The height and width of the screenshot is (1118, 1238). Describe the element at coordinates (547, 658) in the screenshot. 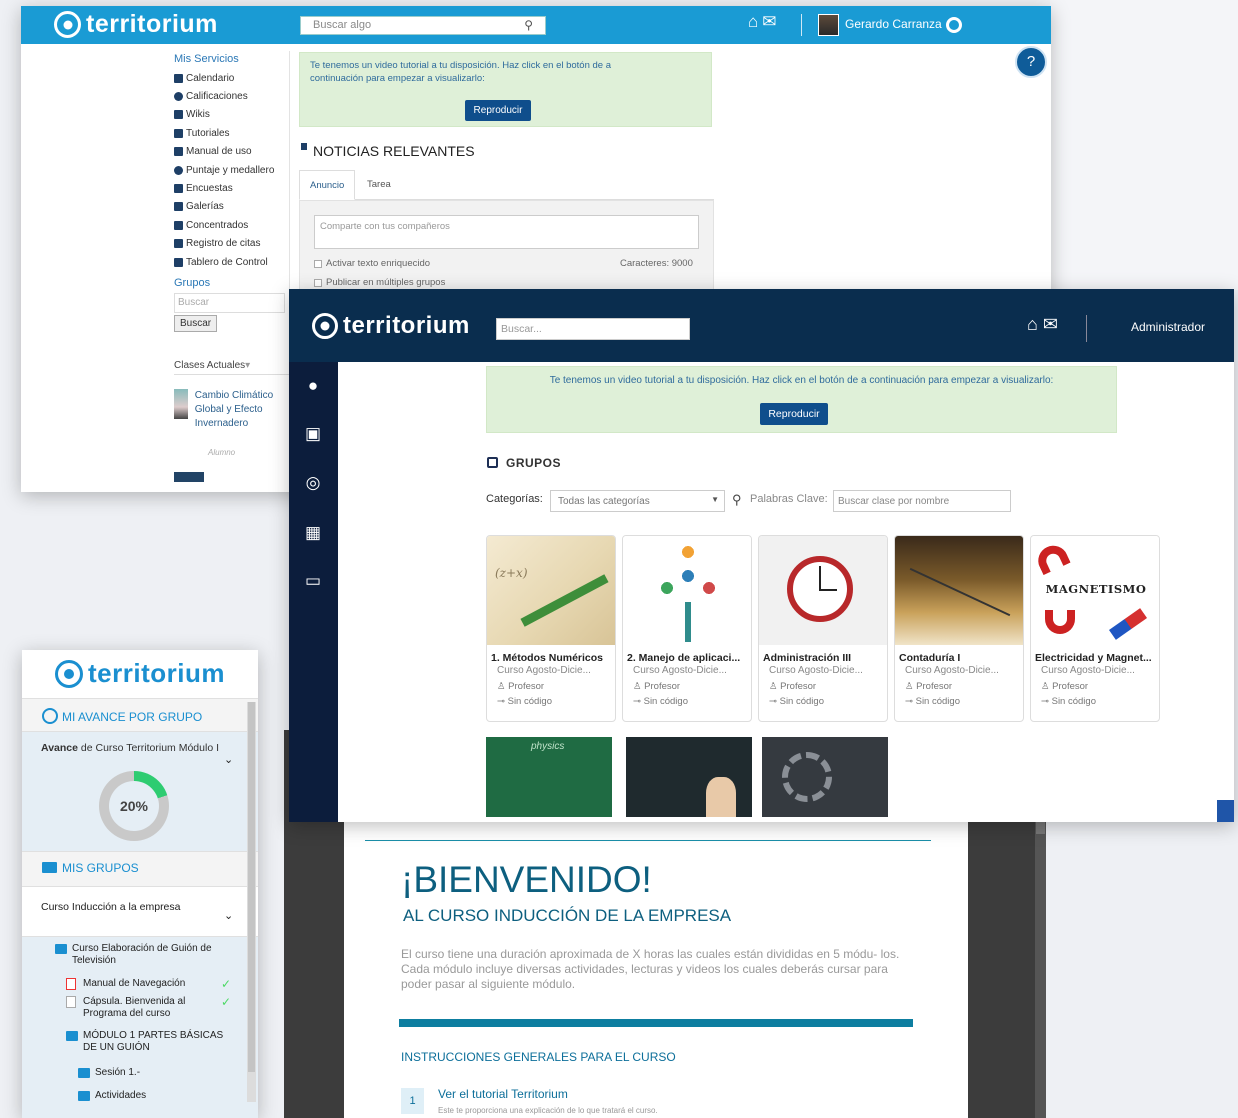

I see `card-title: 1. Métodos Numéricos` at that location.